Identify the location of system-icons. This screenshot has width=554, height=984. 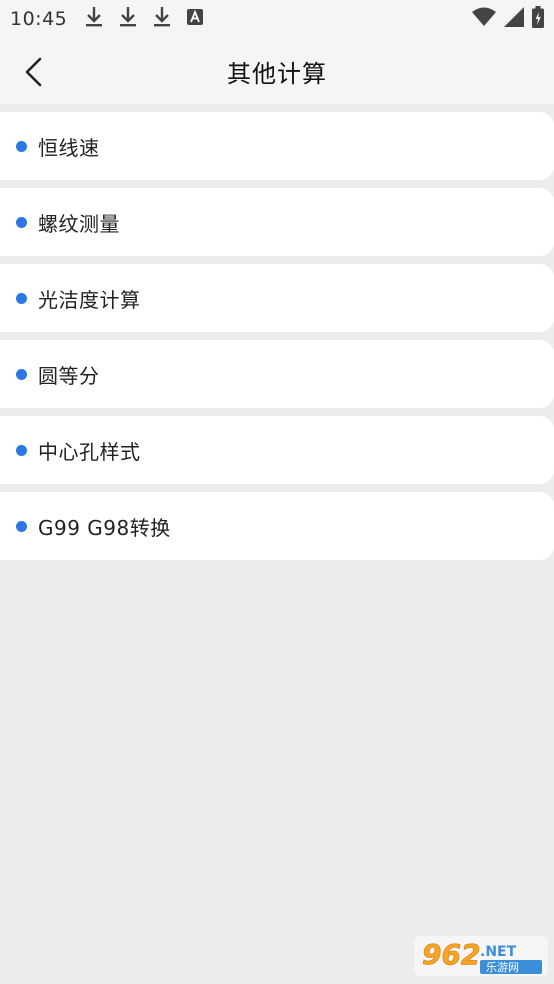
(508, 19).